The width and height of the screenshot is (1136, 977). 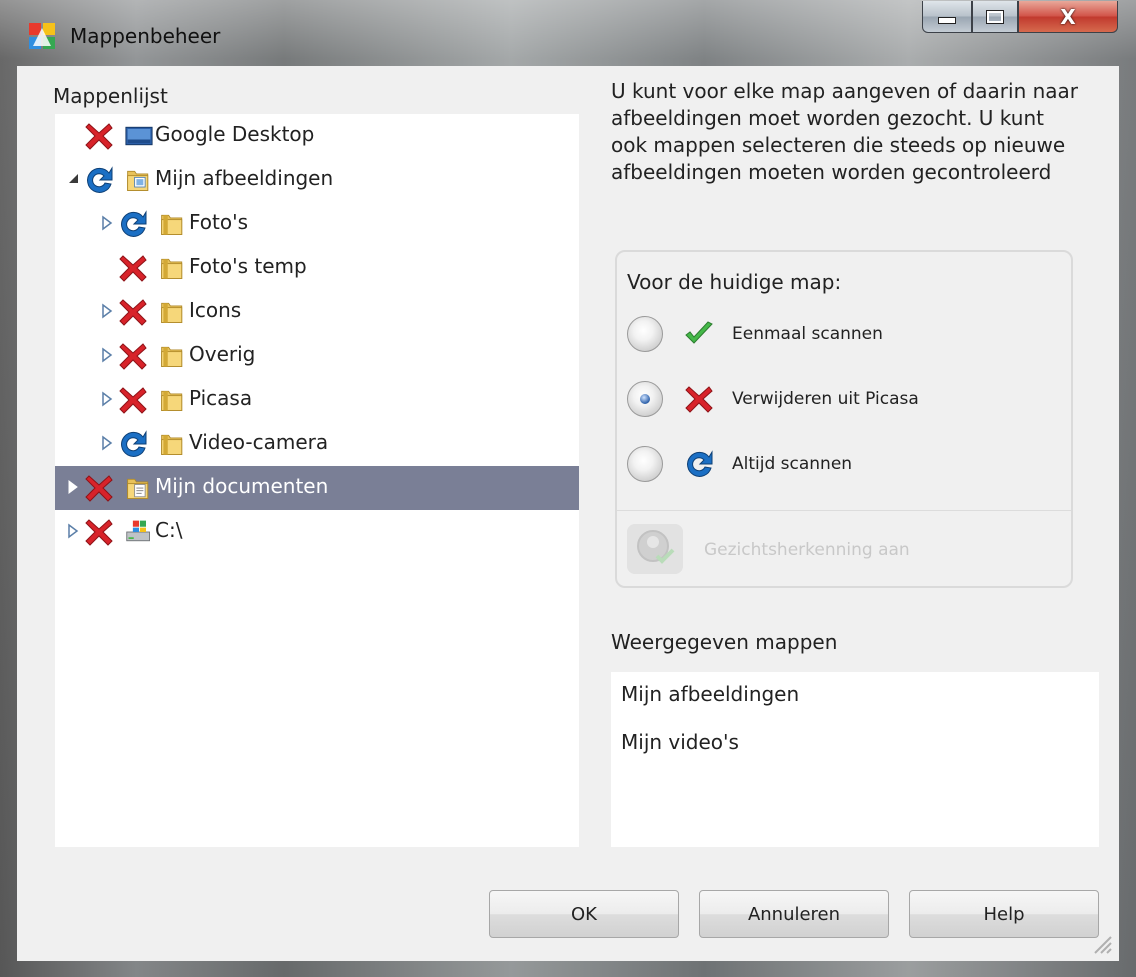 What do you see at coordinates (317, 268) in the screenshot?
I see `tree-item-foto-s-temp: Foto's temp` at bounding box center [317, 268].